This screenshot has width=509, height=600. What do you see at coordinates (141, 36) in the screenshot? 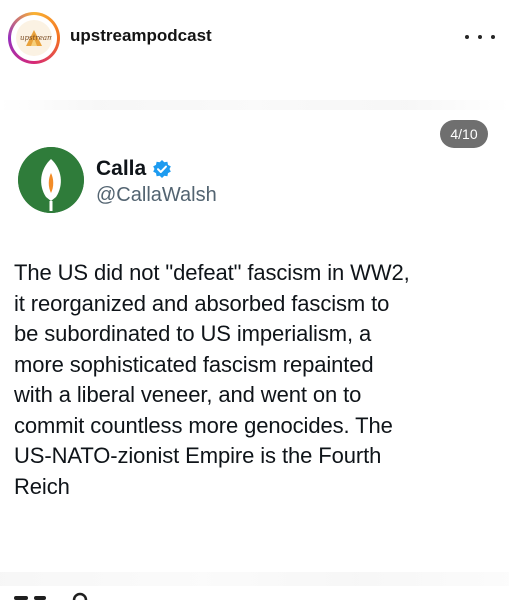
I see `username: upstreampodcast` at bounding box center [141, 36].